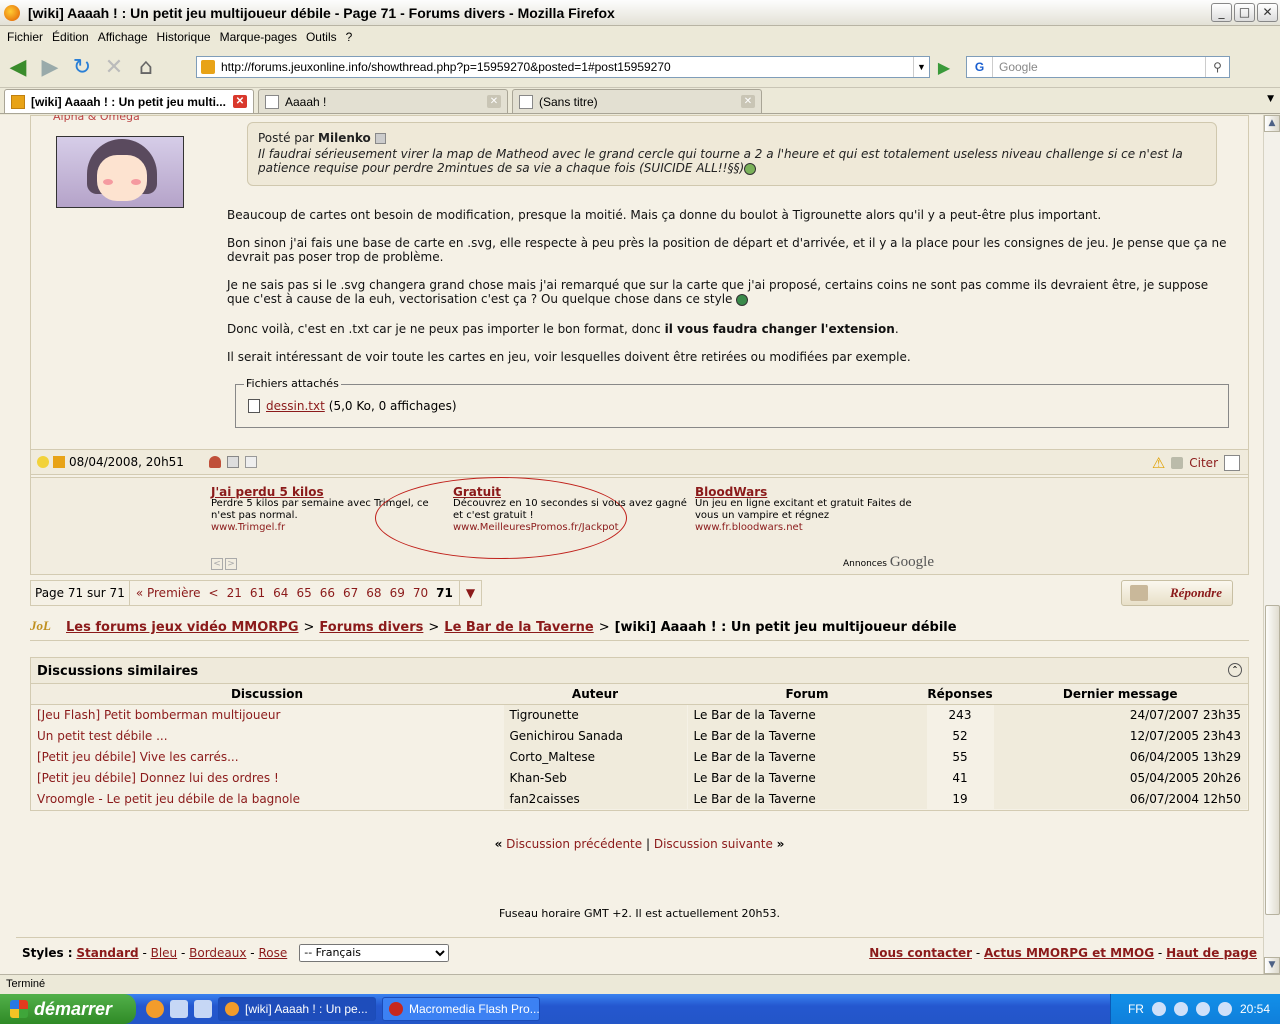 The image size is (1280, 1024). Describe the element at coordinates (420, 593) in the screenshot. I see `page-link: 70` at that location.